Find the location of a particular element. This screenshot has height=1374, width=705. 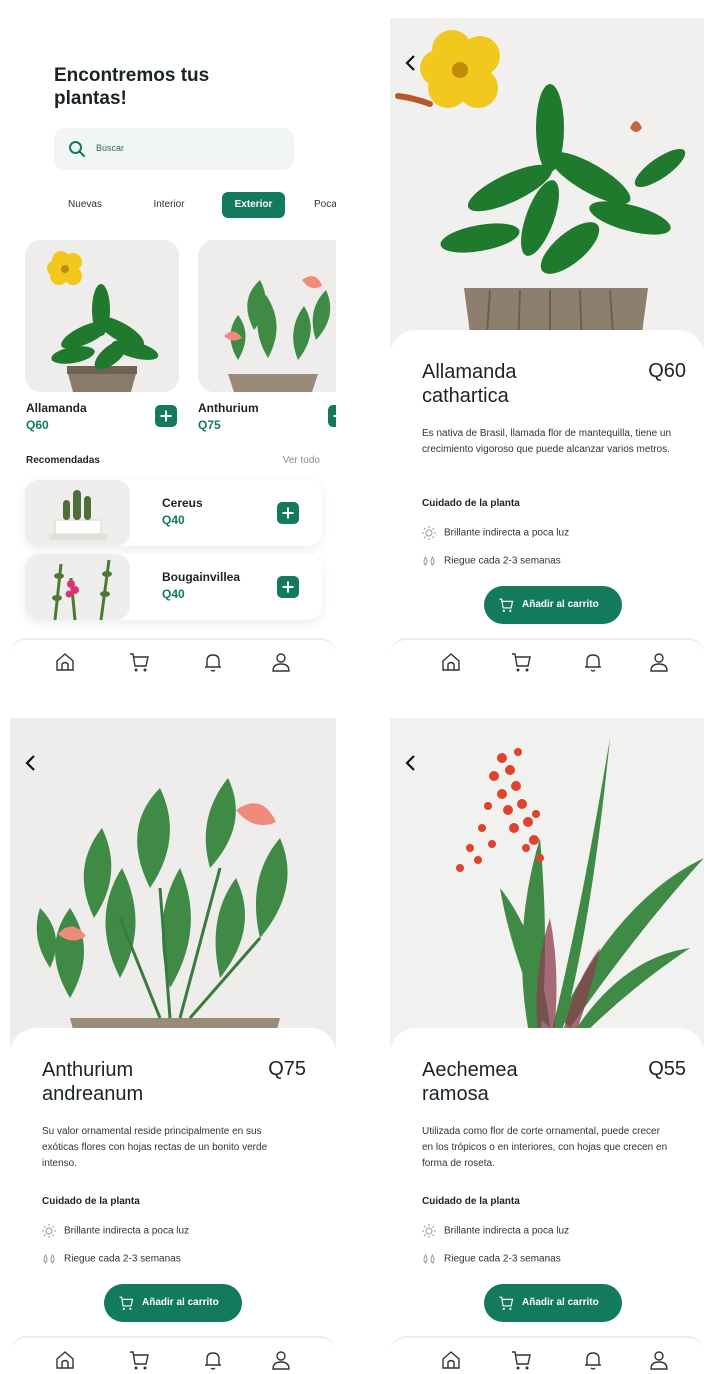

add-allamanda-button is located at coordinates (166, 416).